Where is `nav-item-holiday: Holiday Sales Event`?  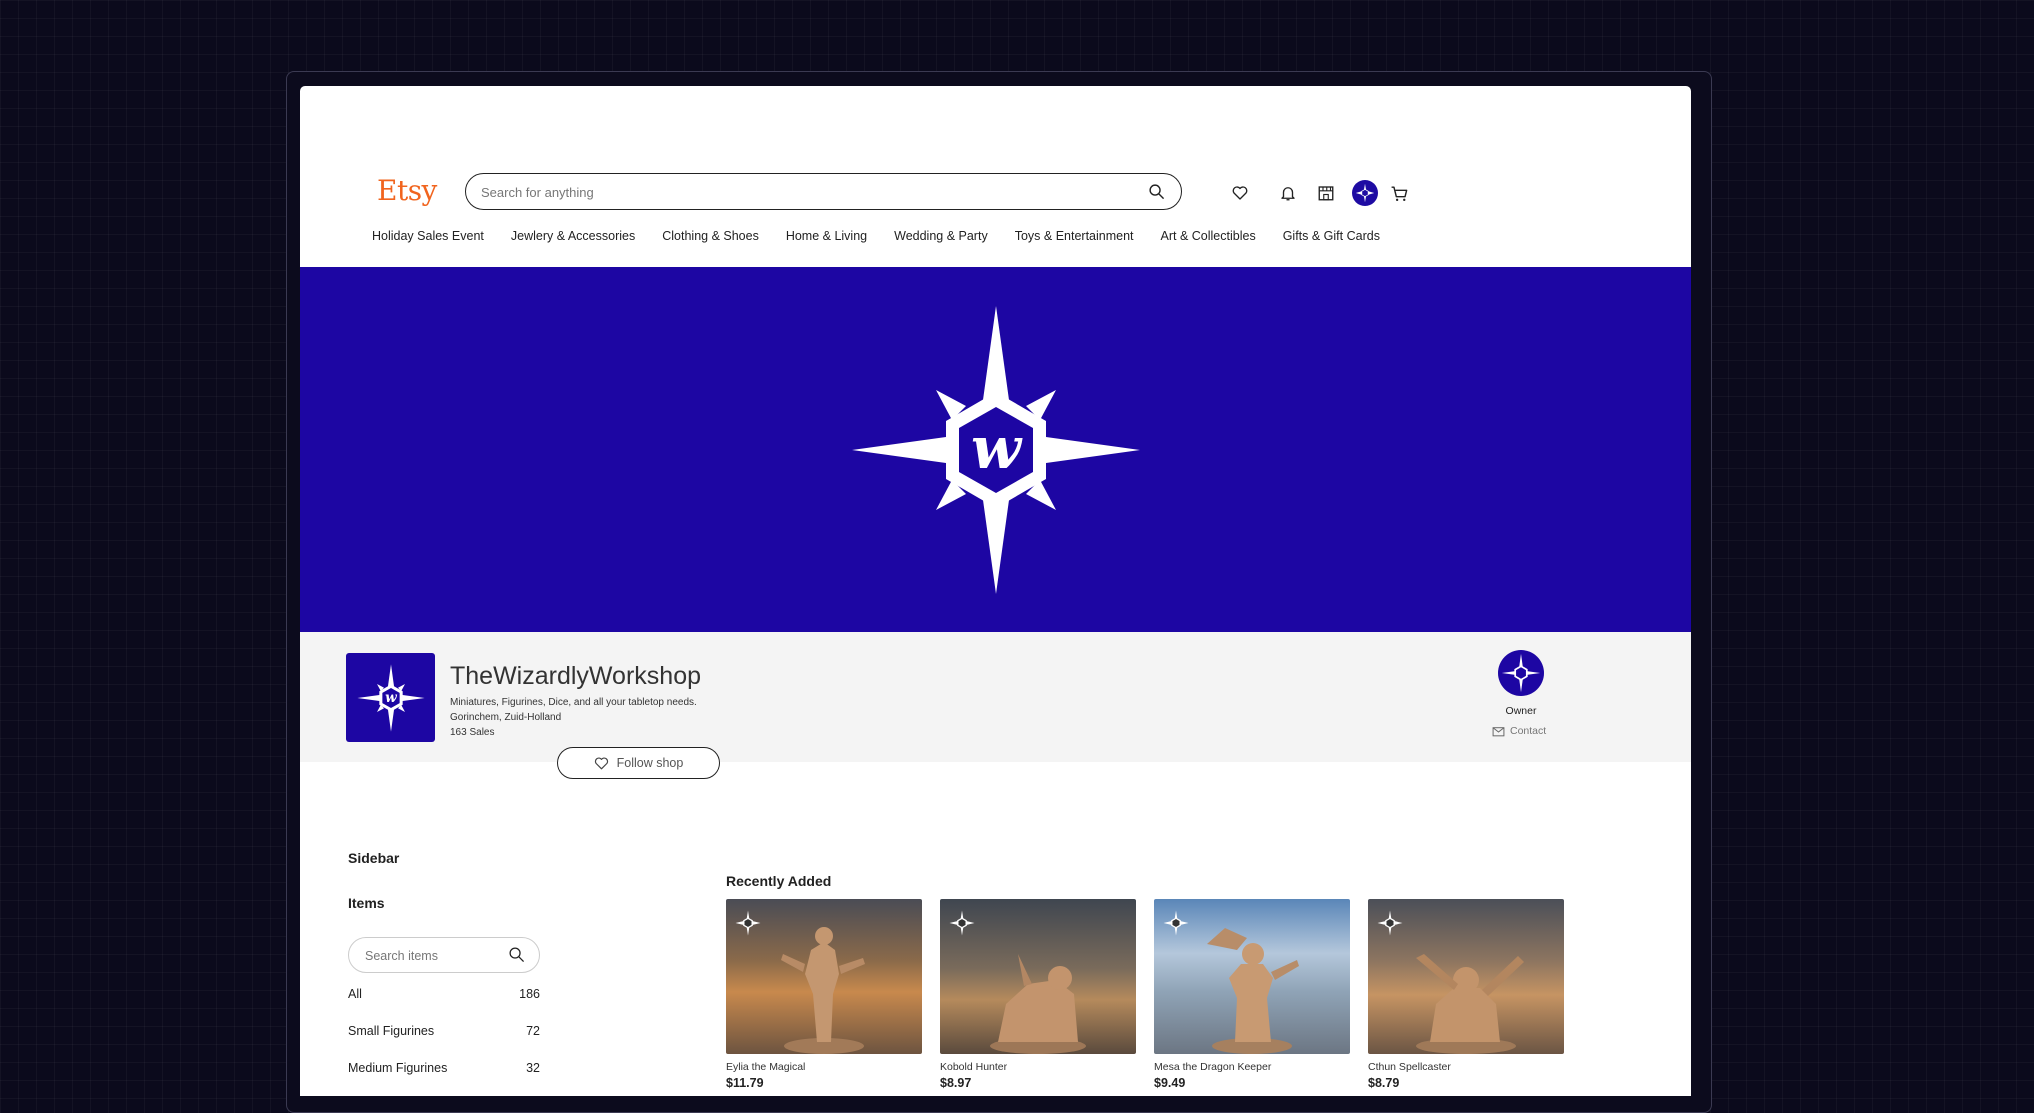 nav-item-holiday: Holiday Sales Event is located at coordinates (428, 236).